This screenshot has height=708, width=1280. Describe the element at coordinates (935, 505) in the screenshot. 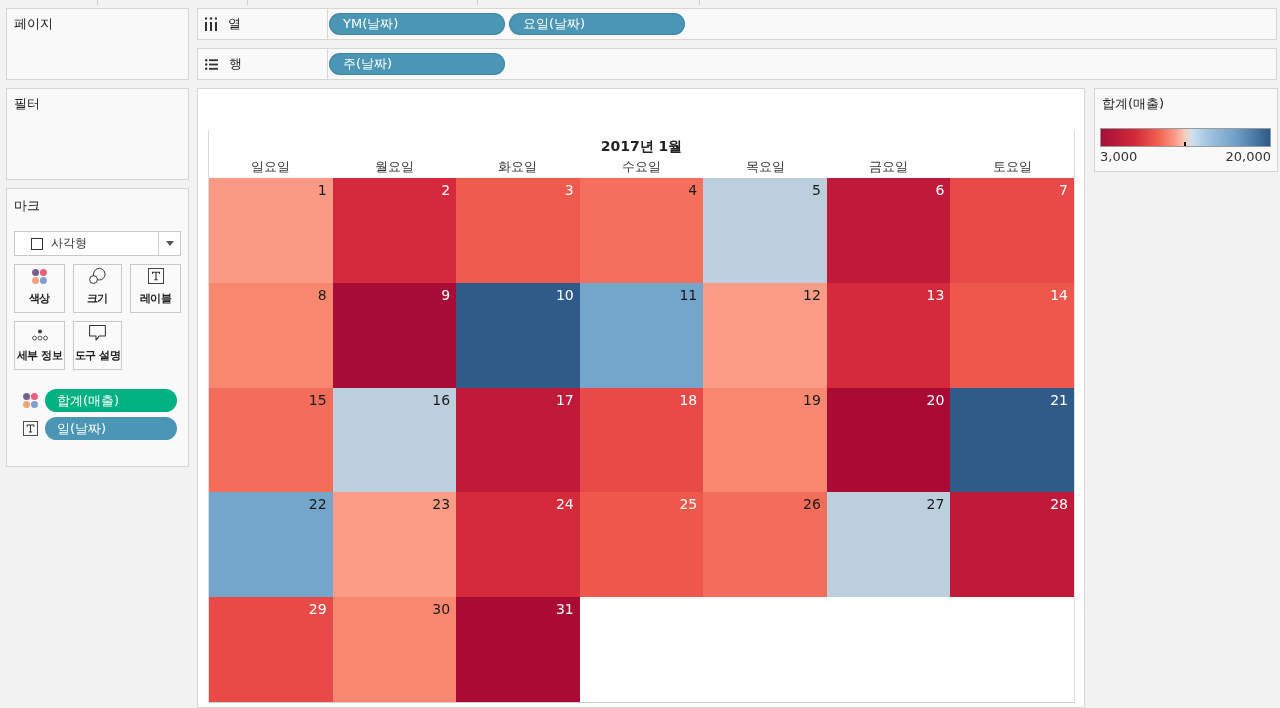

I see `day-number: 27` at that location.